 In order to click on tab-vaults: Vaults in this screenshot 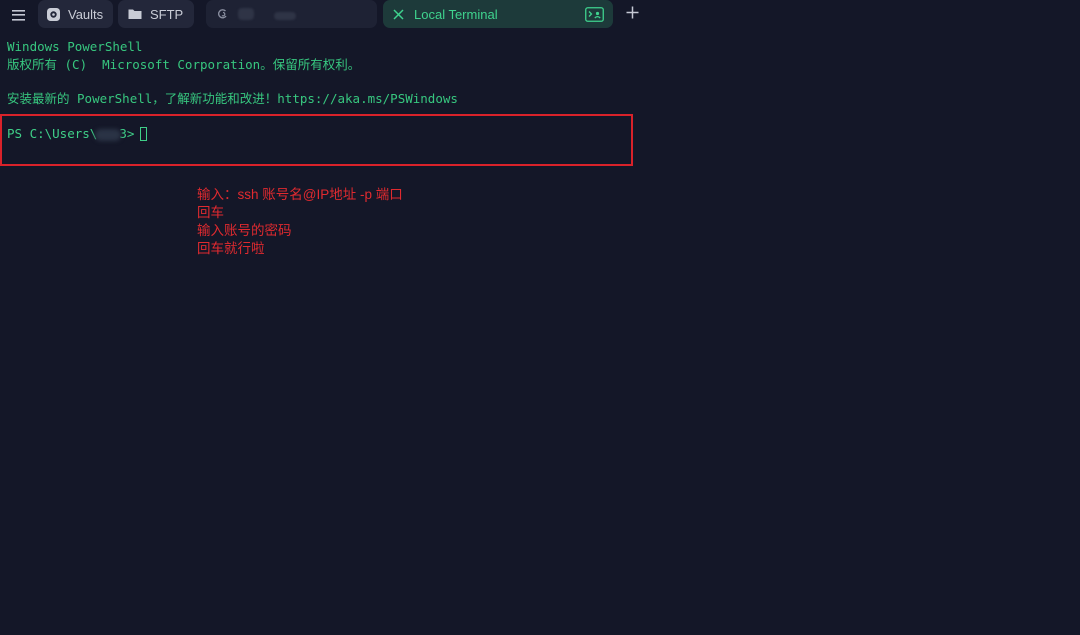, I will do `click(75, 14)`.